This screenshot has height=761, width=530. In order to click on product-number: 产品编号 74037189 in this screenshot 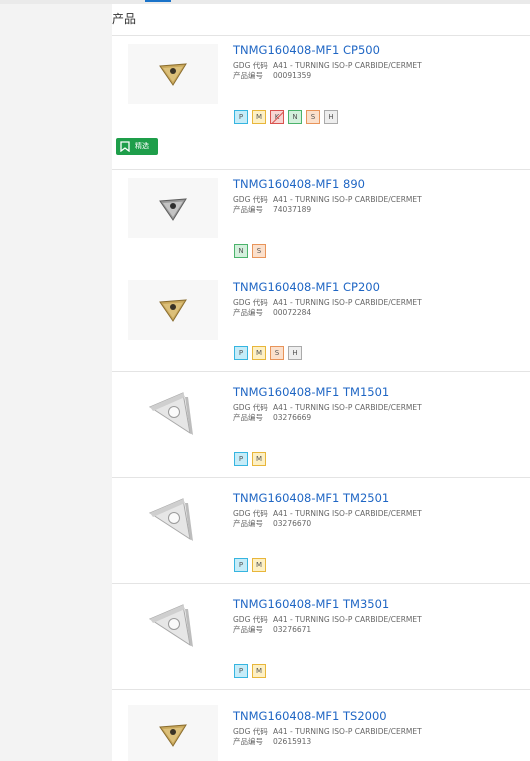, I will do `click(272, 209)`.